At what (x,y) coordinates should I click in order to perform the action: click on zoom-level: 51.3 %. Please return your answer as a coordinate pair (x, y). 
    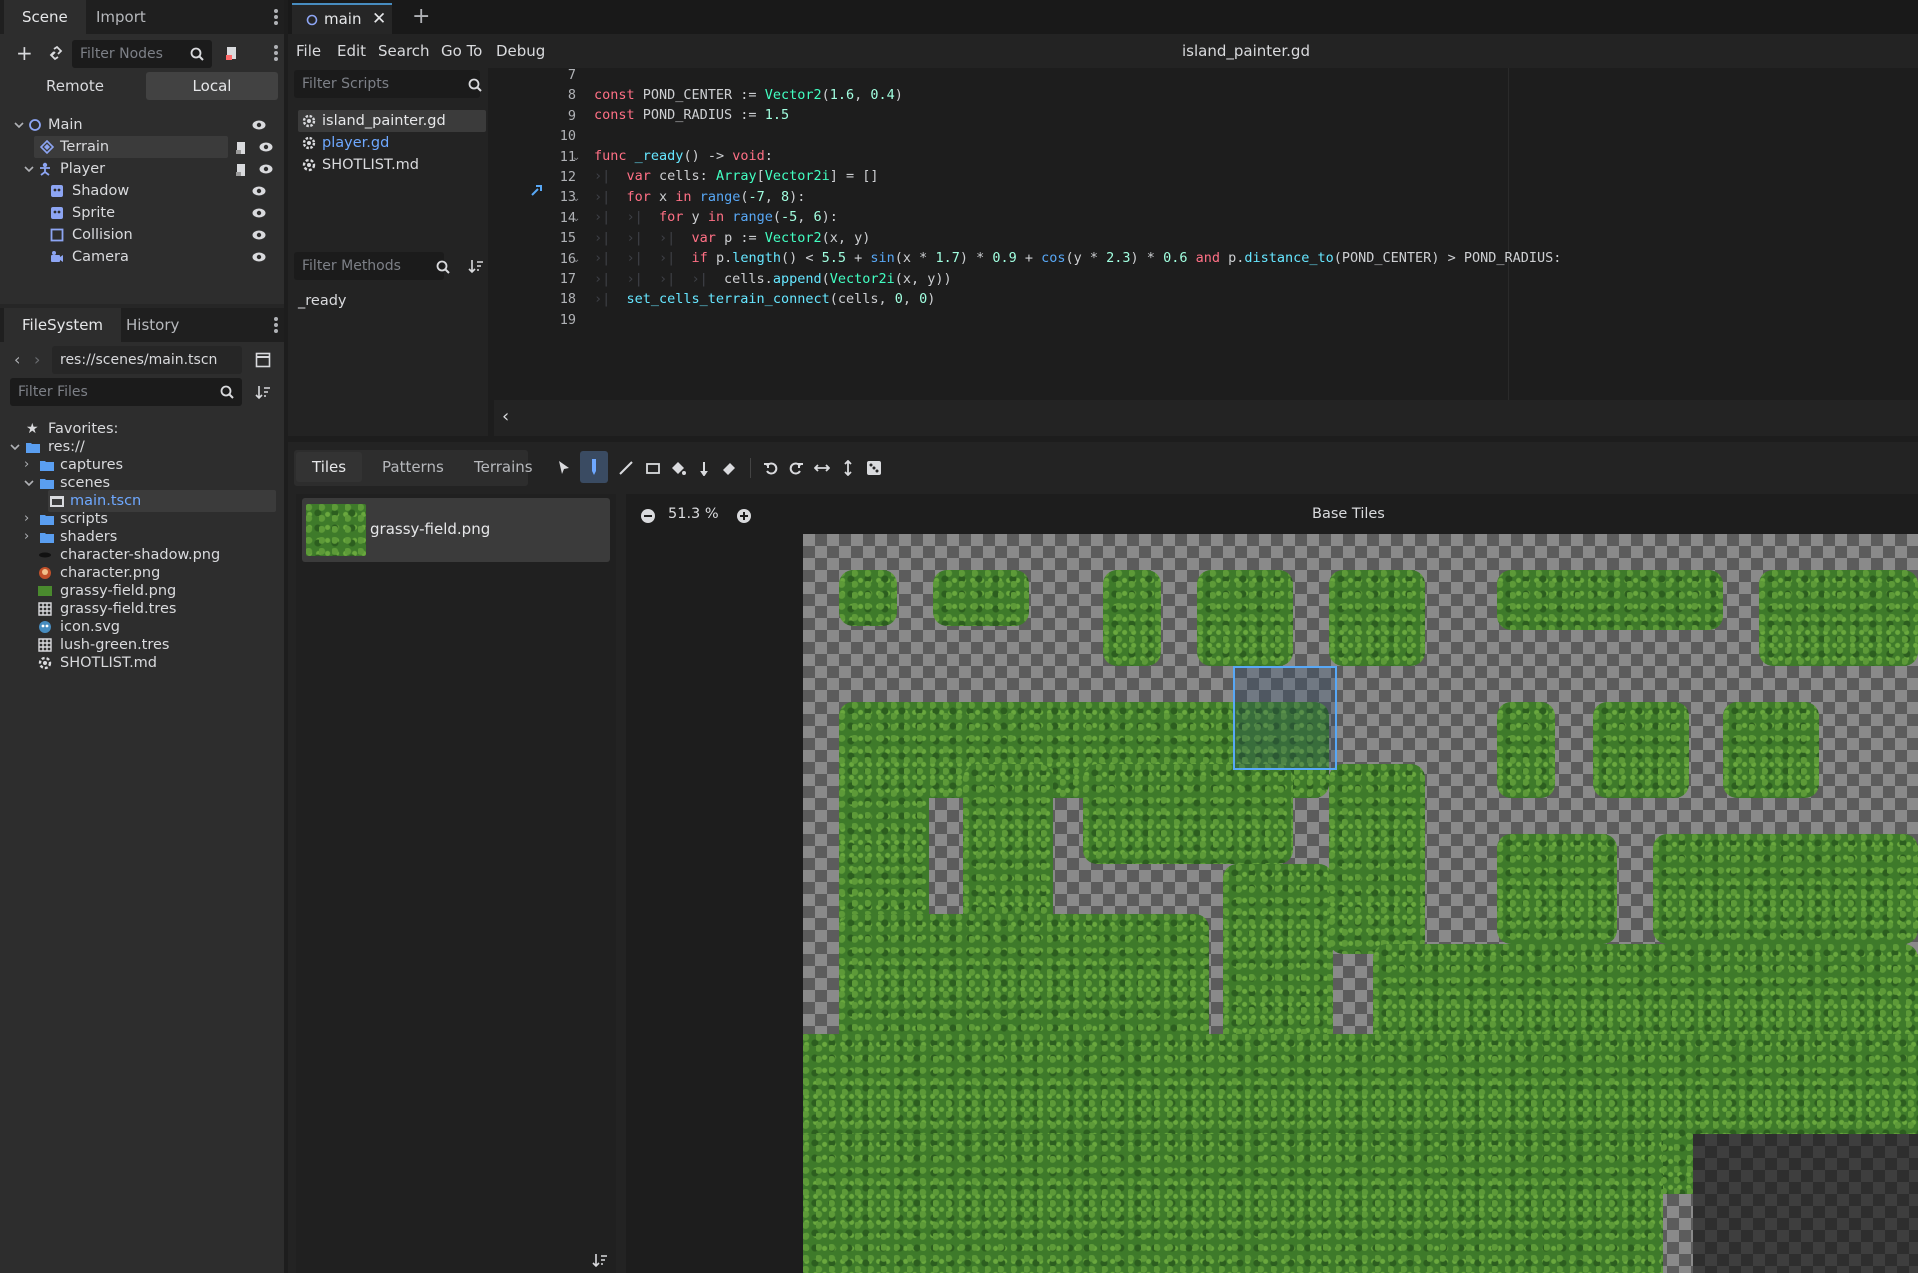
    Looking at the image, I should click on (693, 514).